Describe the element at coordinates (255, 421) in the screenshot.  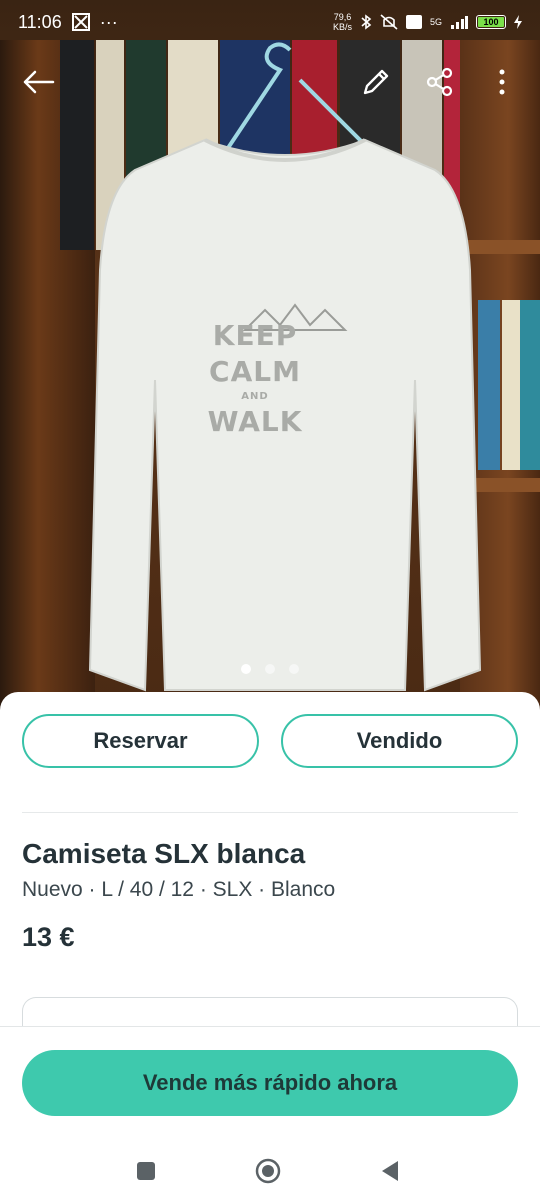
I see `print-line: WALK` at that location.